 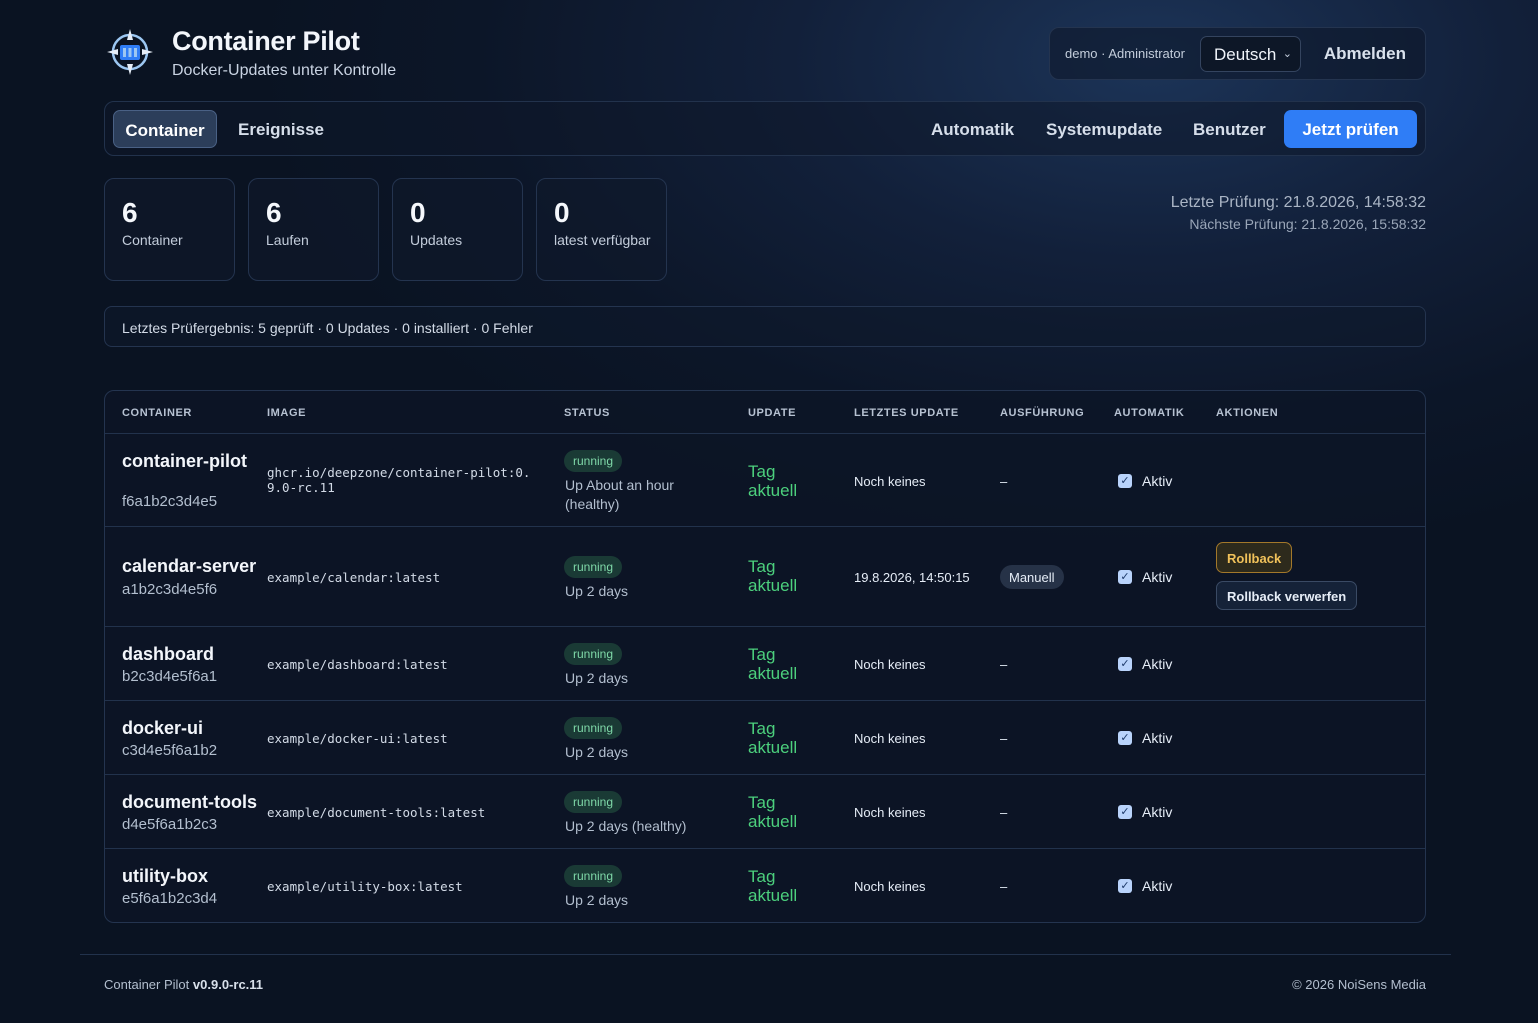 I want to click on column-header: CONTAINER, so click(x=157, y=413).